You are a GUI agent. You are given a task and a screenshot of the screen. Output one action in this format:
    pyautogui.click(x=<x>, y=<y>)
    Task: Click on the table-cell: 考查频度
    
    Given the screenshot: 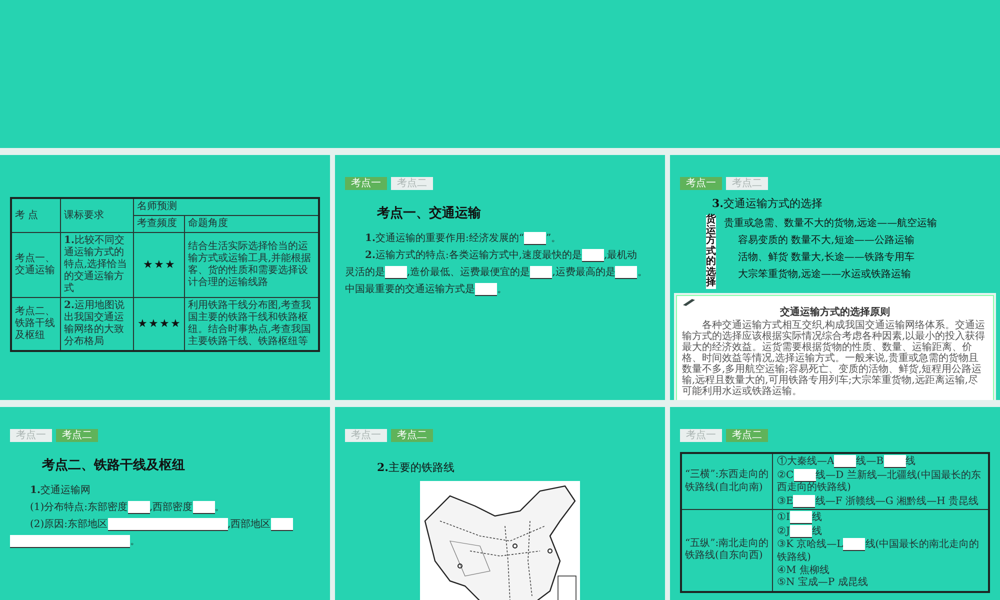 What is the action you would take?
    pyautogui.click(x=159, y=224)
    